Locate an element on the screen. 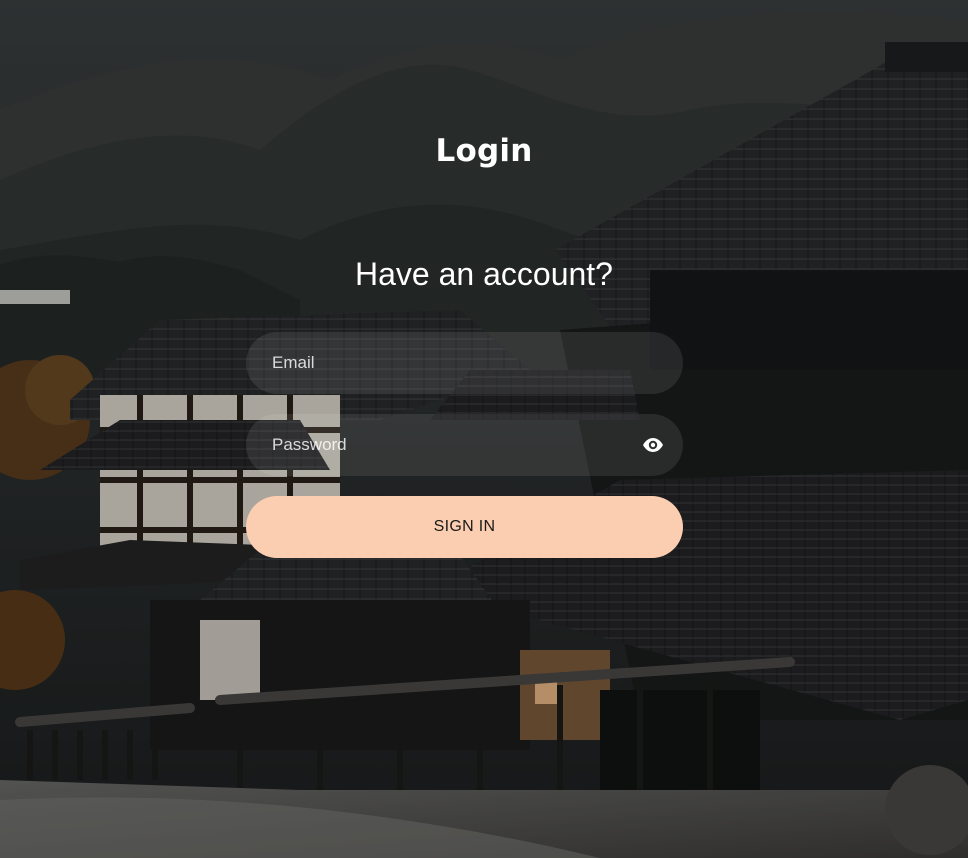 The height and width of the screenshot is (858, 968). page-subtitle: Have an account? is located at coordinates (484, 274).